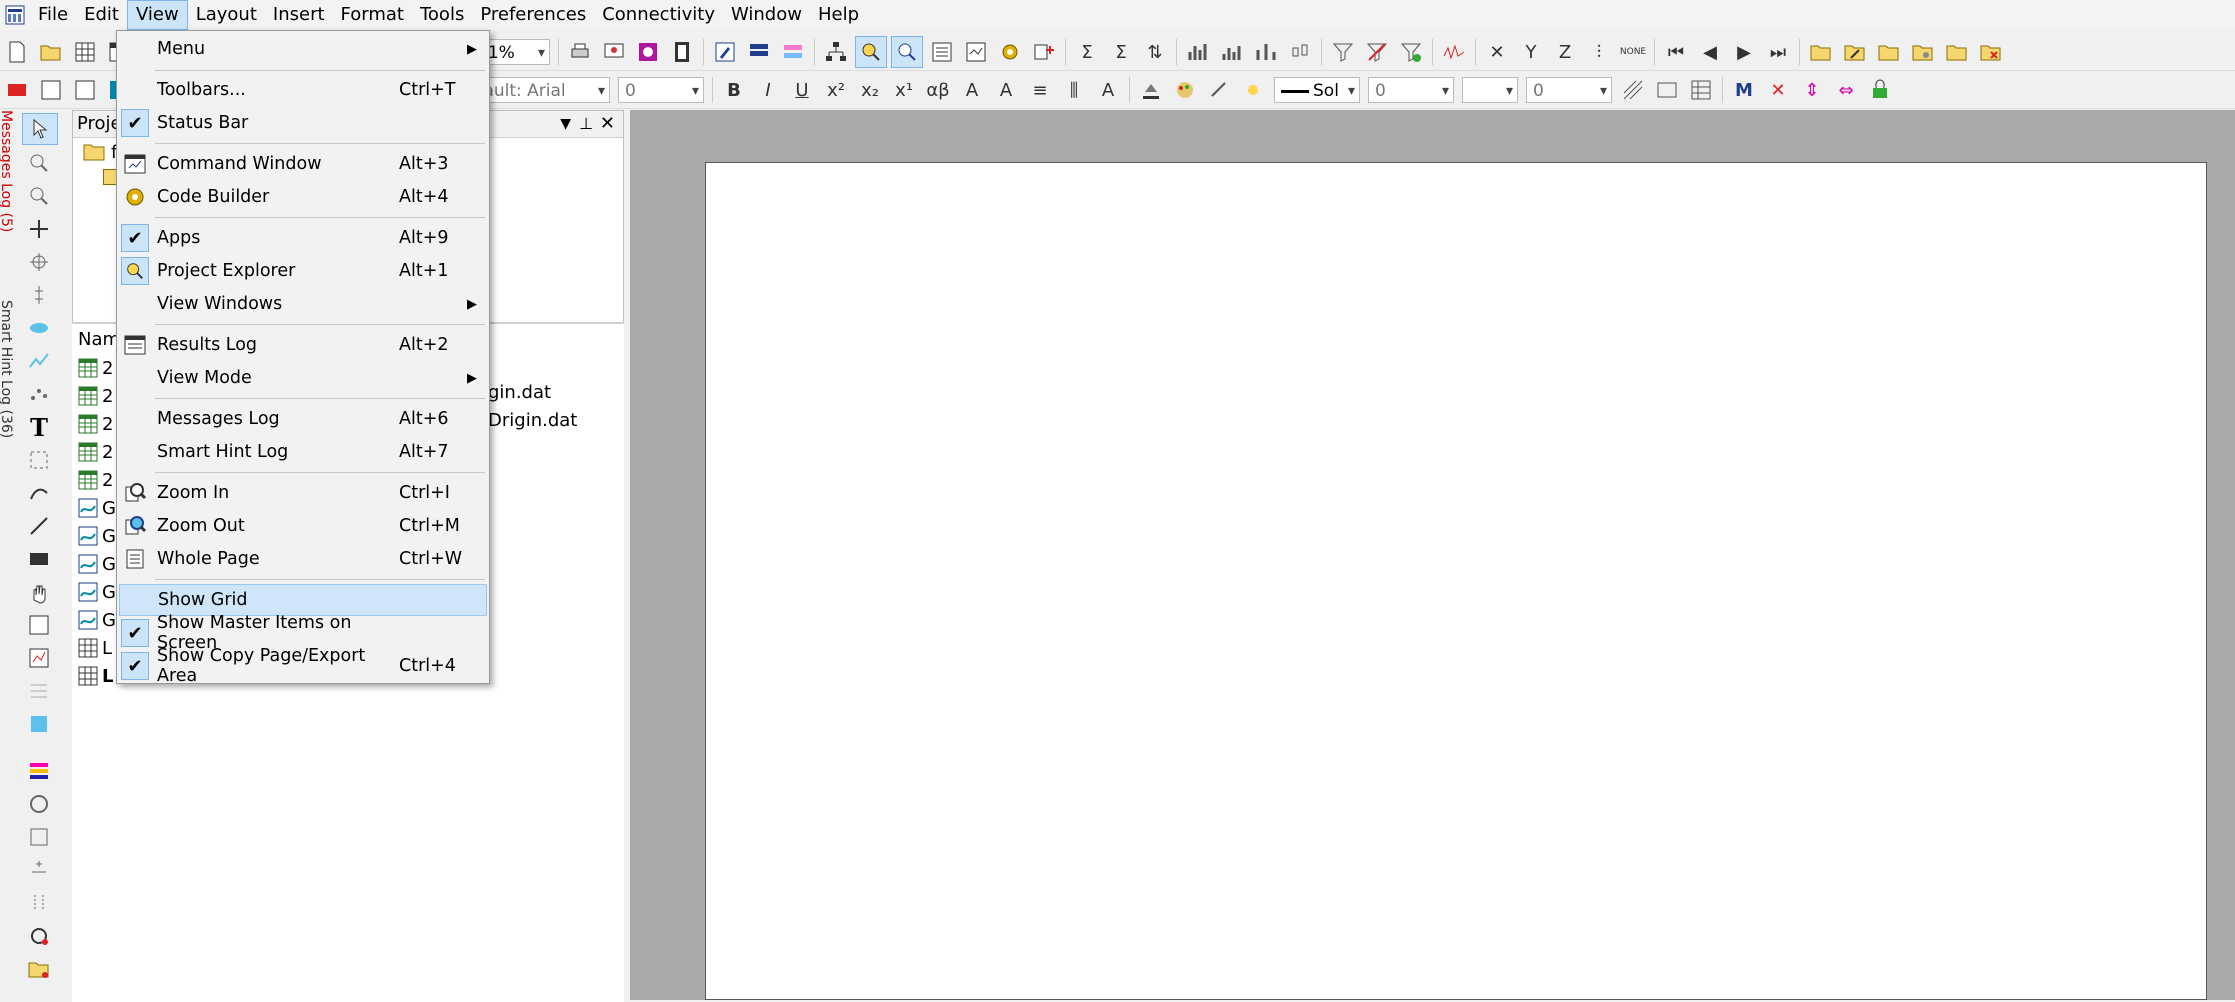 Image resolution: width=2235 pixels, height=1002 pixels. Describe the element at coordinates (51, 90) in the screenshot. I see `batch-icon` at that location.